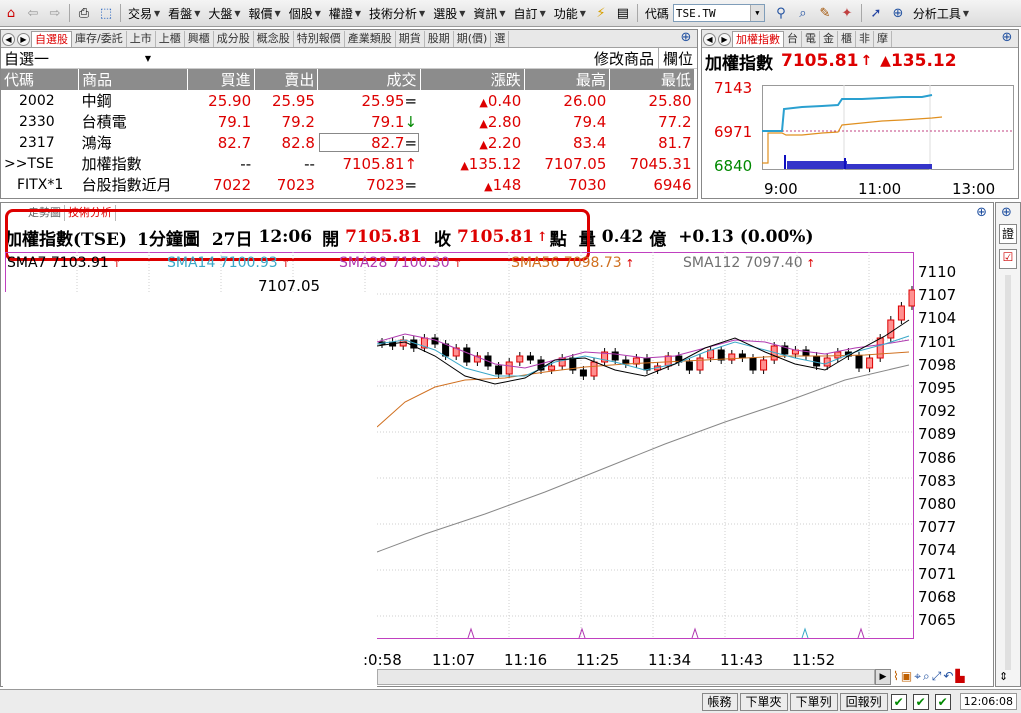 Image resolution: width=1021 pixels, height=713 pixels. Describe the element at coordinates (286, 79) in the screenshot. I see `header-ask: 賣出` at that location.